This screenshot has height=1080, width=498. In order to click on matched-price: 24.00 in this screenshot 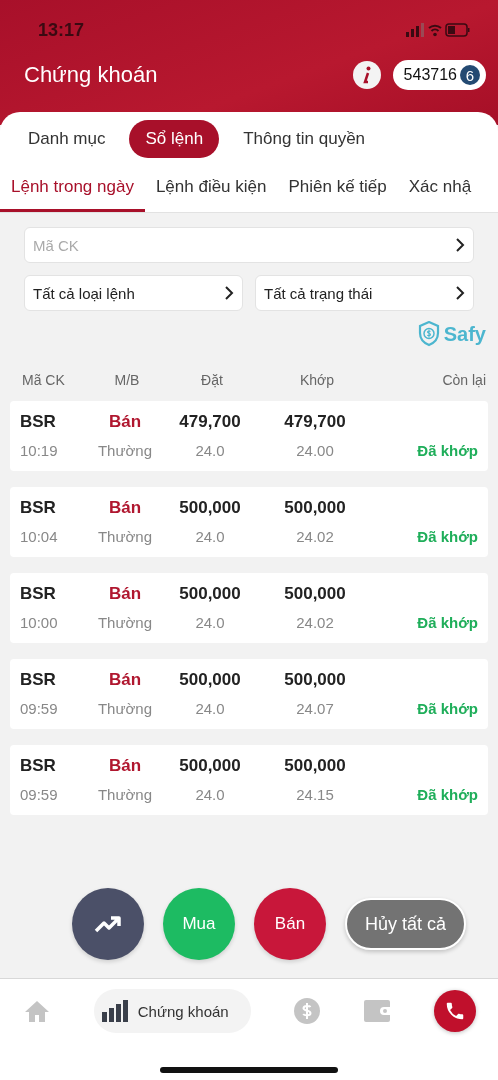, I will do `click(315, 450)`.